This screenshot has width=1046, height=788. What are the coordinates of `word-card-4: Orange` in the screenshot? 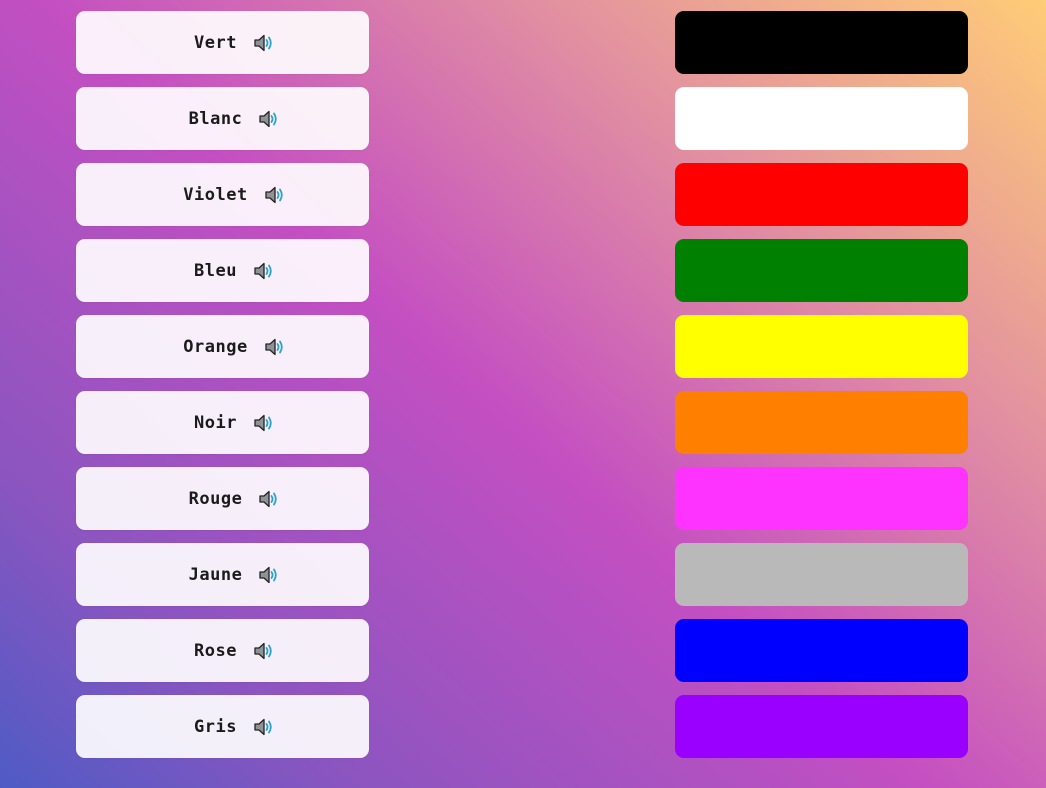 It's located at (222, 346).